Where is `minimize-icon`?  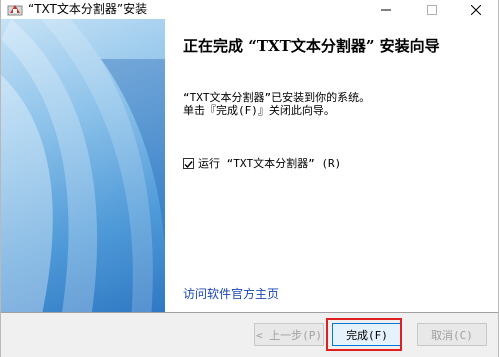 minimize-icon is located at coordinates (386, 9).